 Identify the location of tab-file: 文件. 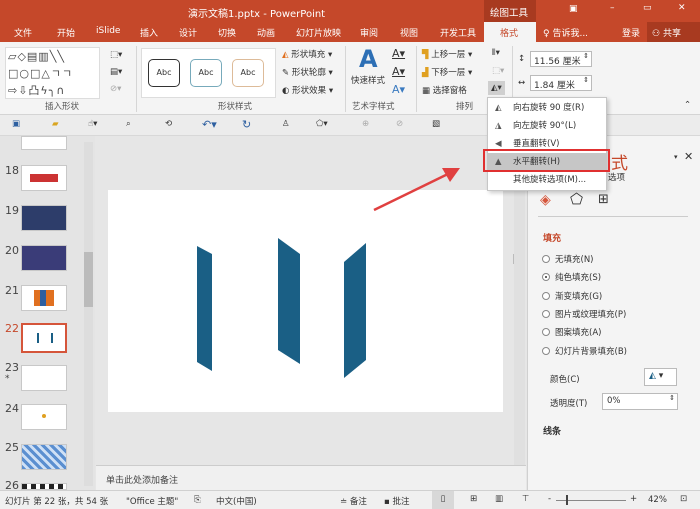
(23, 32).